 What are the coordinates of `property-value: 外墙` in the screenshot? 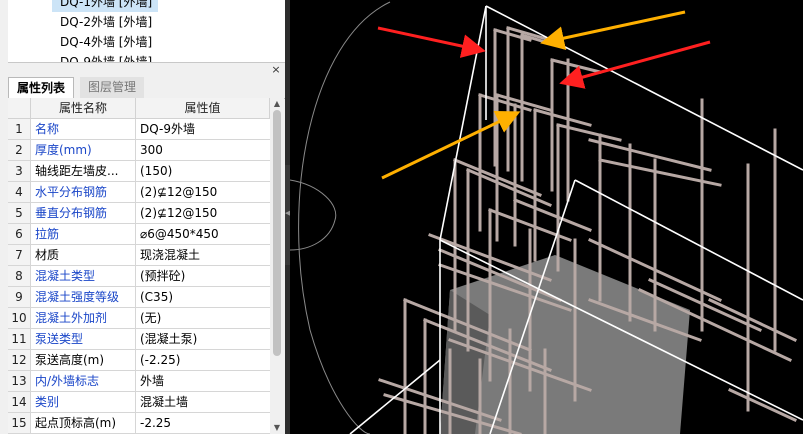 It's located at (203, 381).